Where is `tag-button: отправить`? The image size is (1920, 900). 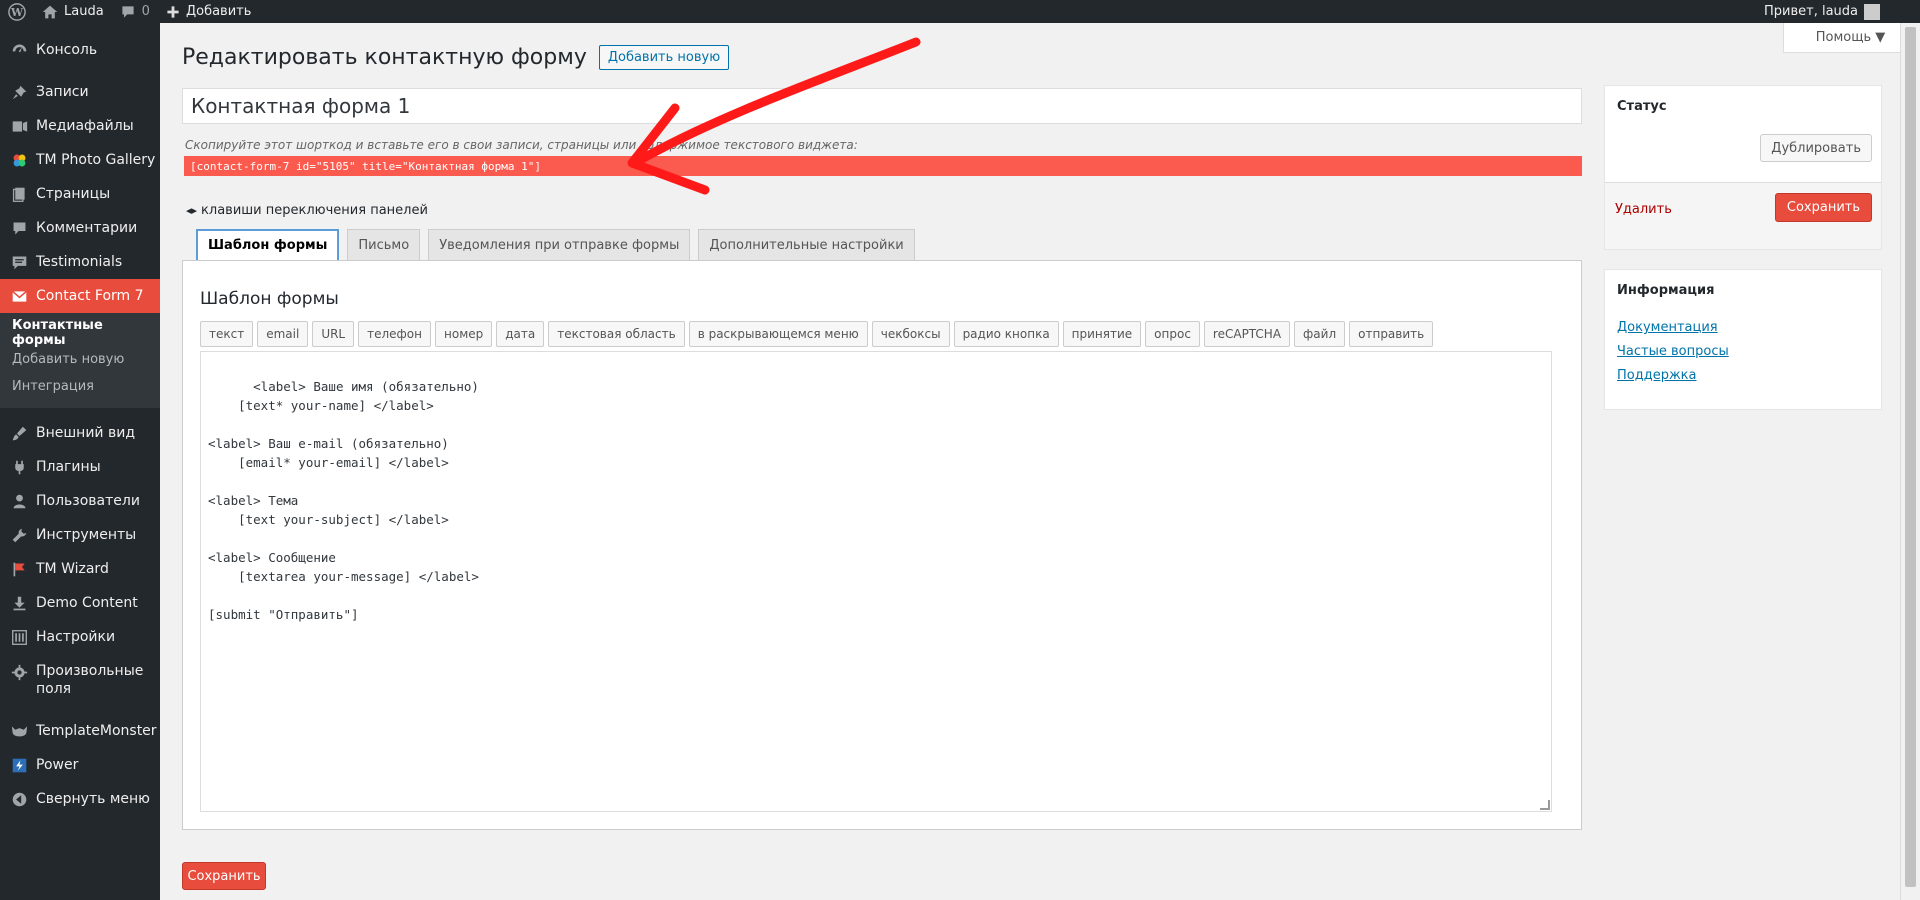 tag-button: отправить is located at coordinates (1391, 334).